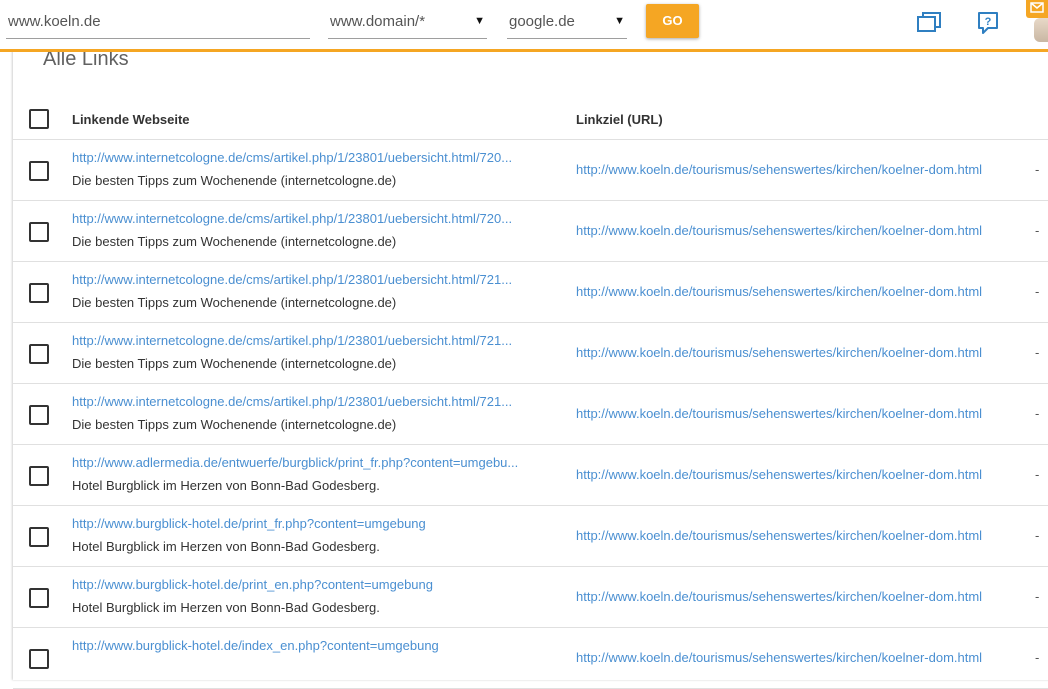 Image resolution: width=1048 pixels, height=689 pixels. Describe the element at coordinates (1041, 30) in the screenshot. I see `avatar` at that location.